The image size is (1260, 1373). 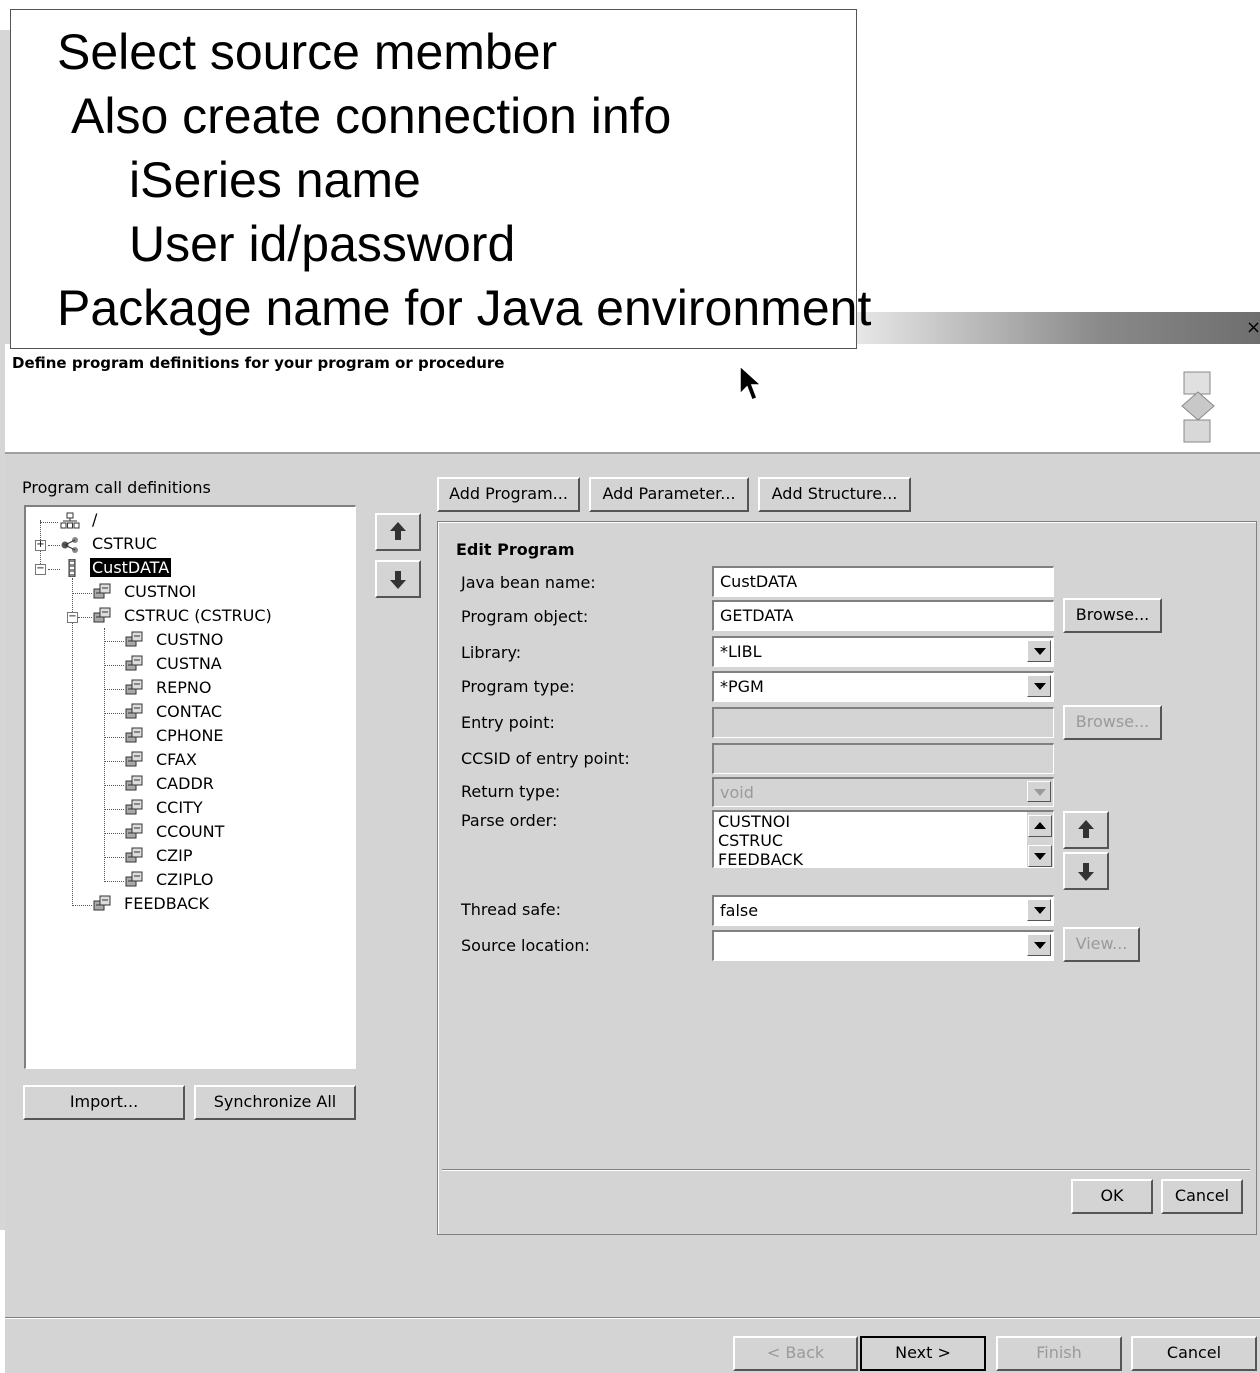 I want to click on next-button: Next >, so click(x=923, y=1353).